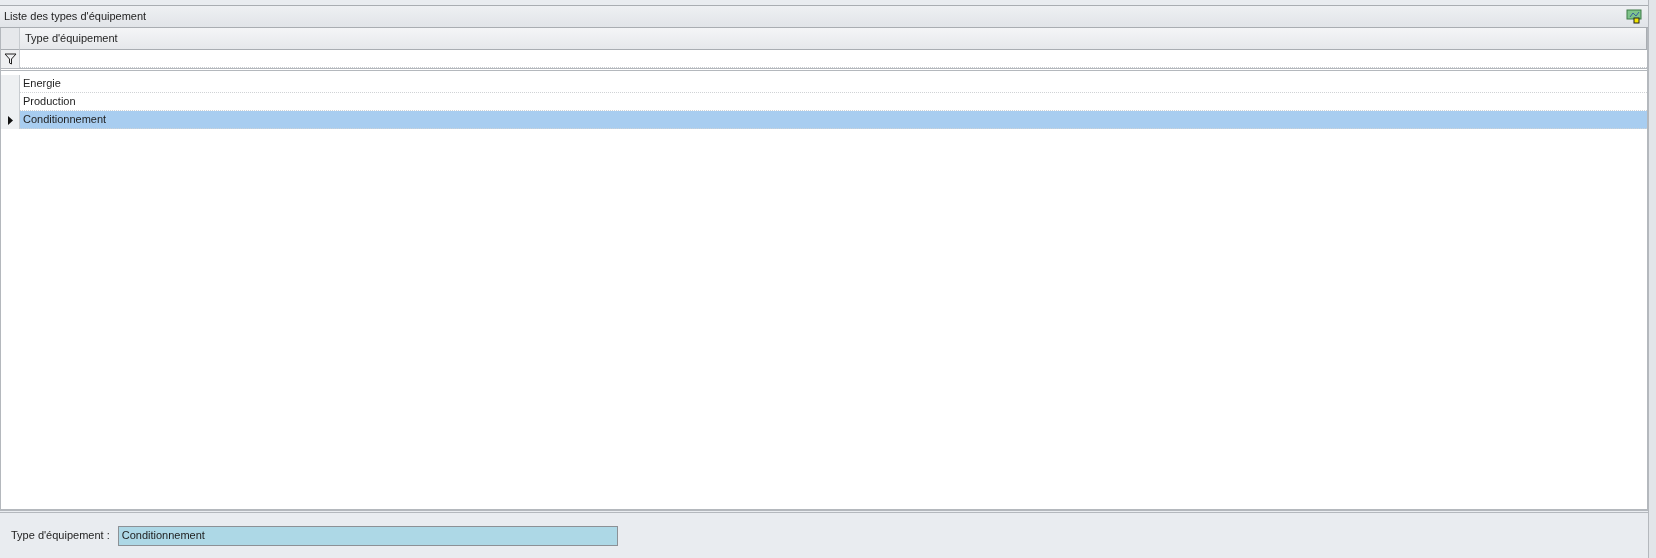  Describe the element at coordinates (60, 536) in the screenshot. I see `field-label: Type d'équipement :` at that location.